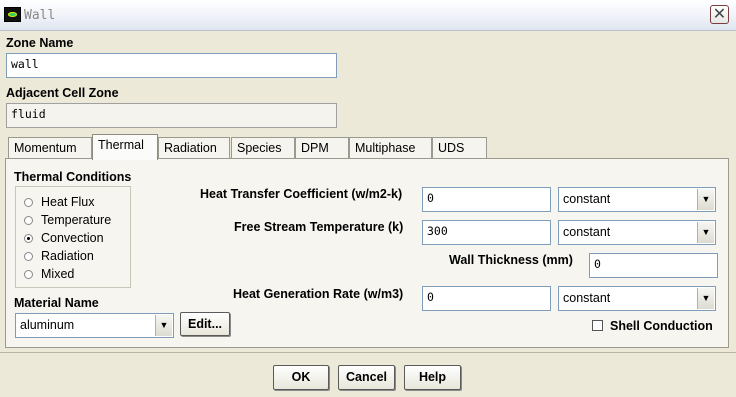 The width and height of the screenshot is (736, 397). I want to click on wall-thickness-input: 0, so click(653, 265).